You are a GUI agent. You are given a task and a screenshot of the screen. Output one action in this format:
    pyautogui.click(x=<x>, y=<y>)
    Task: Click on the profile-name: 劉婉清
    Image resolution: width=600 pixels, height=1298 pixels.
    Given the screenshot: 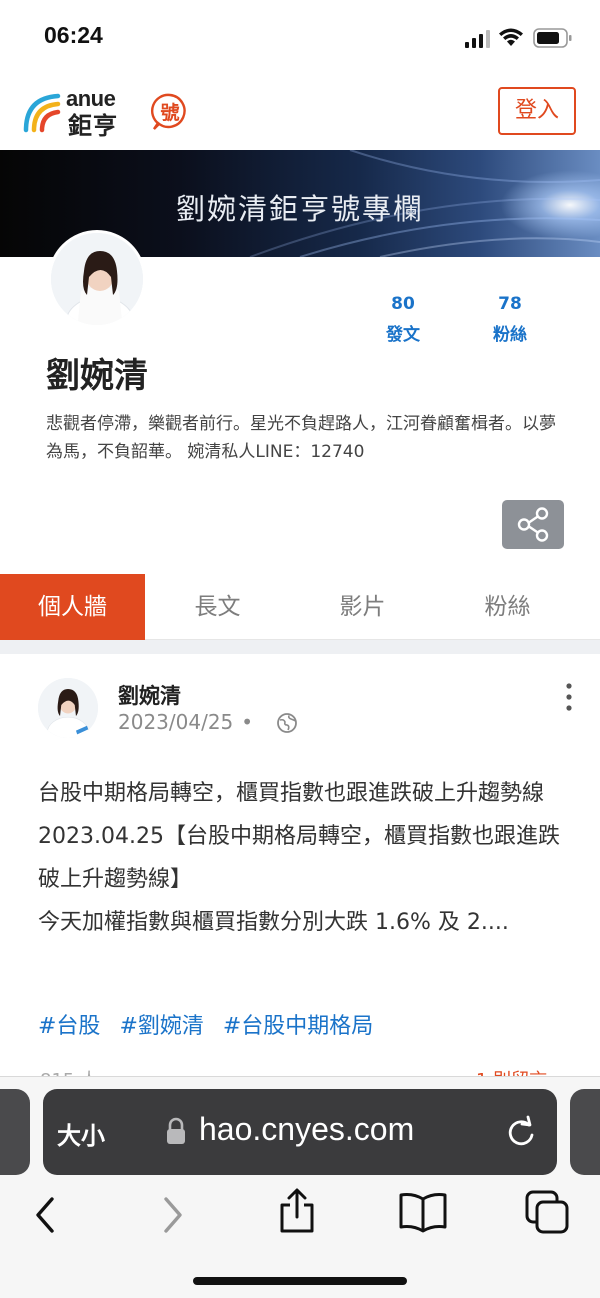 What is the action you would take?
    pyautogui.click(x=97, y=376)
    